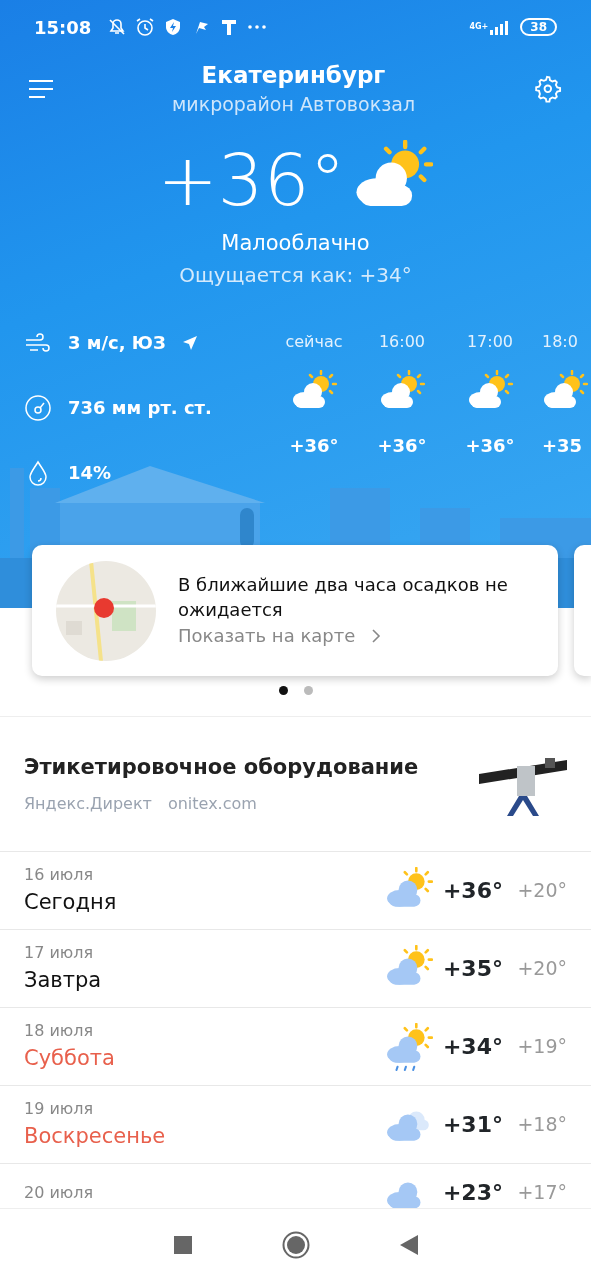  What do you see at coordinates (409, 1046) in the screenshot?
I see `day-weather-icon` at bounding box center [409, 1046].